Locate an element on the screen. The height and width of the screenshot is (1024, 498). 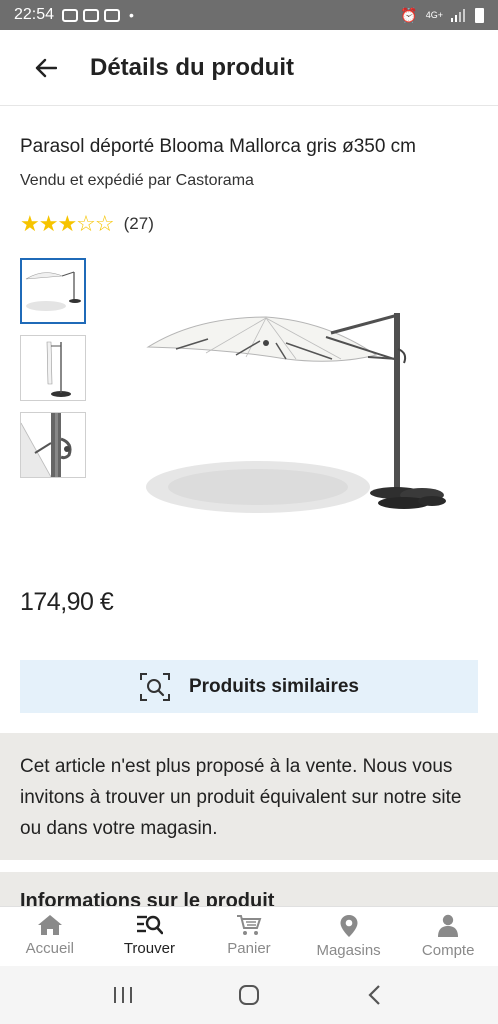
signal-icon is located at coordinates (458, 15).